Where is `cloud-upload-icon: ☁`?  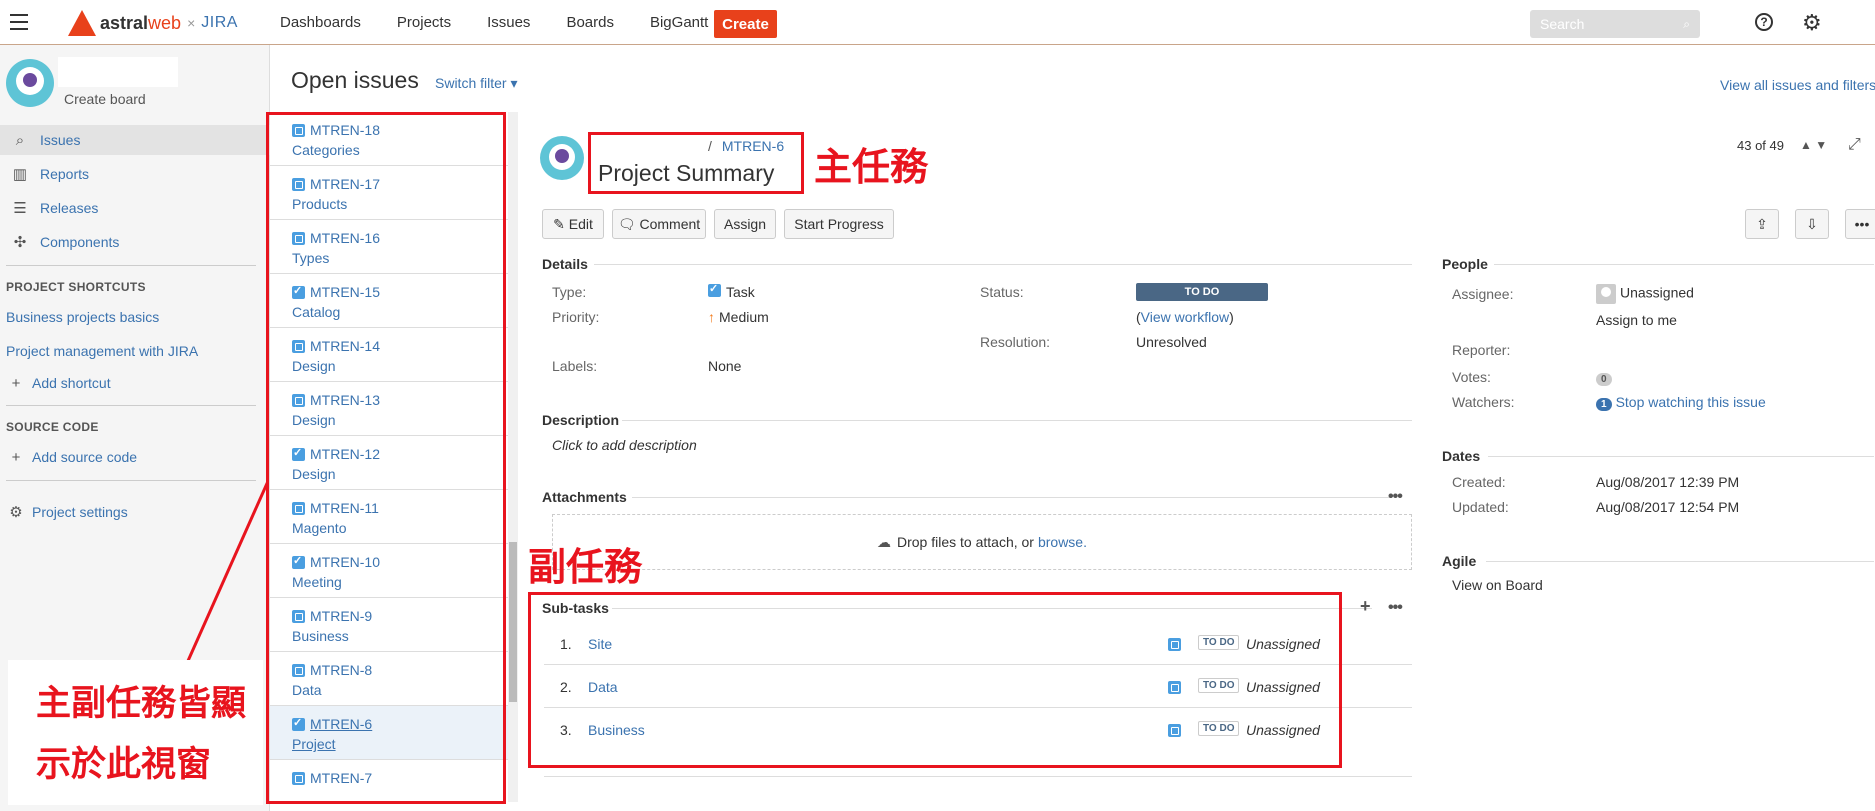
cloud-upload-icon: ☁ is located at coordinates (884, 541).